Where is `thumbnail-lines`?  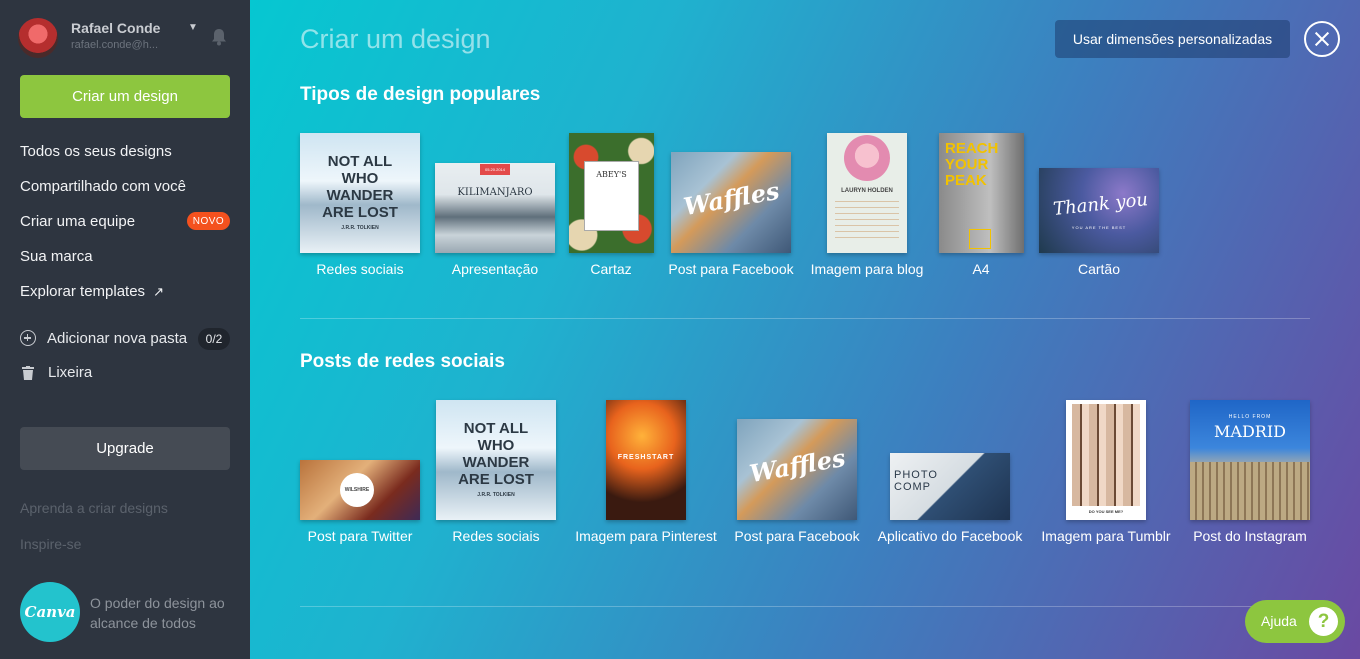 thumbnail-lines is located at coordinates (867, 221).